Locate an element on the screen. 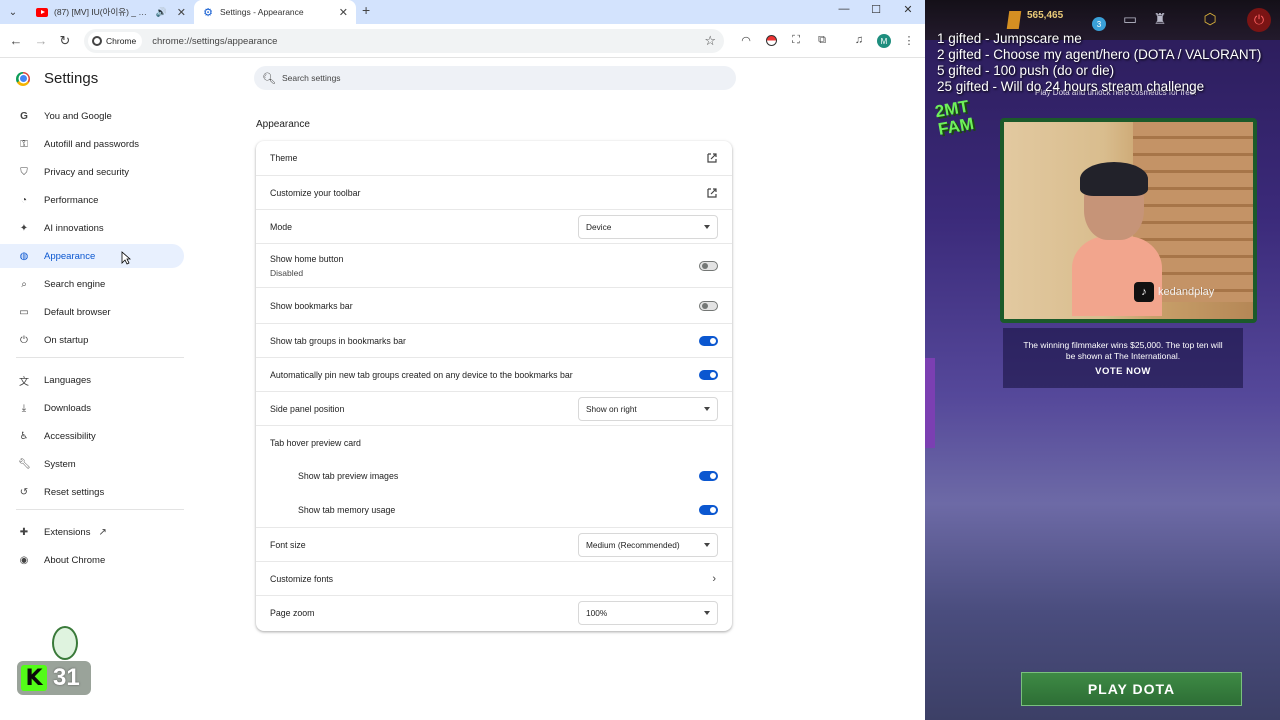 The width and height of the screenshot is (1280, 720). auto-pin-toggle is located at coordinates (708, 374).